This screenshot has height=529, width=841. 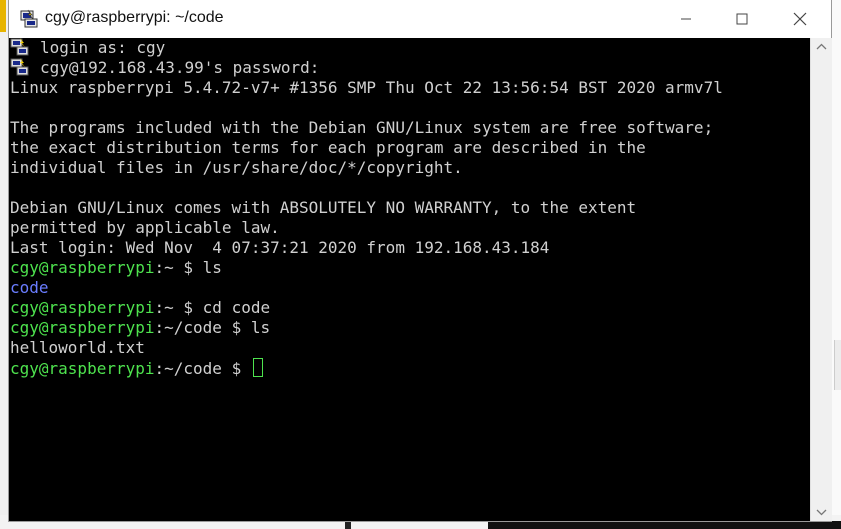 What do you see at coordinates (29, 287) in the screenshot?
I see `directory-listing: code` at bounding box center [29, 287].